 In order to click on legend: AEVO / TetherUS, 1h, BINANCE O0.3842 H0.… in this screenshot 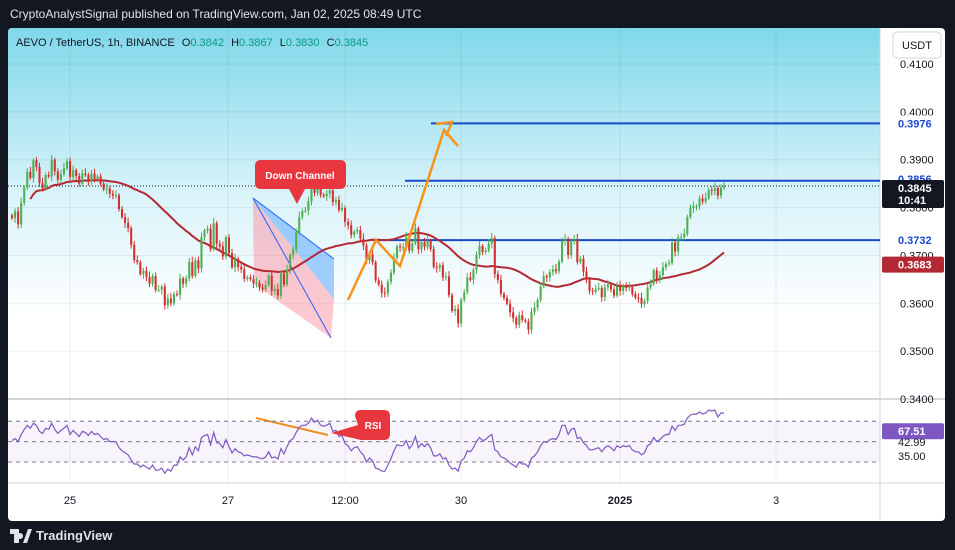, I will do `click(192, 43)`.